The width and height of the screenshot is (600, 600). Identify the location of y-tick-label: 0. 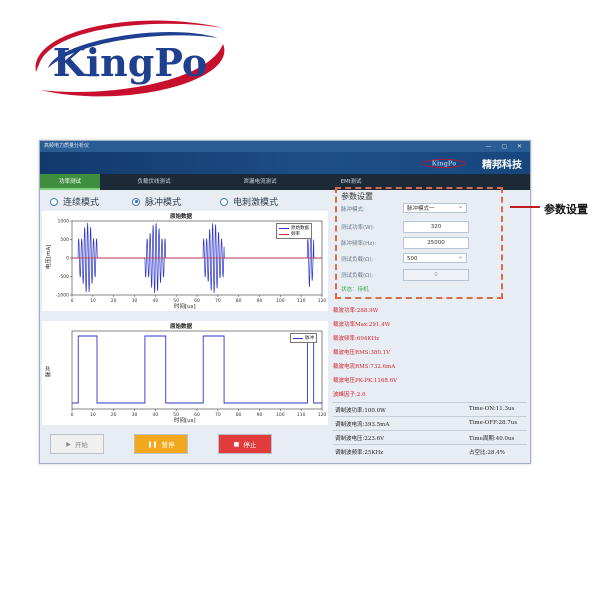
(67, 259).